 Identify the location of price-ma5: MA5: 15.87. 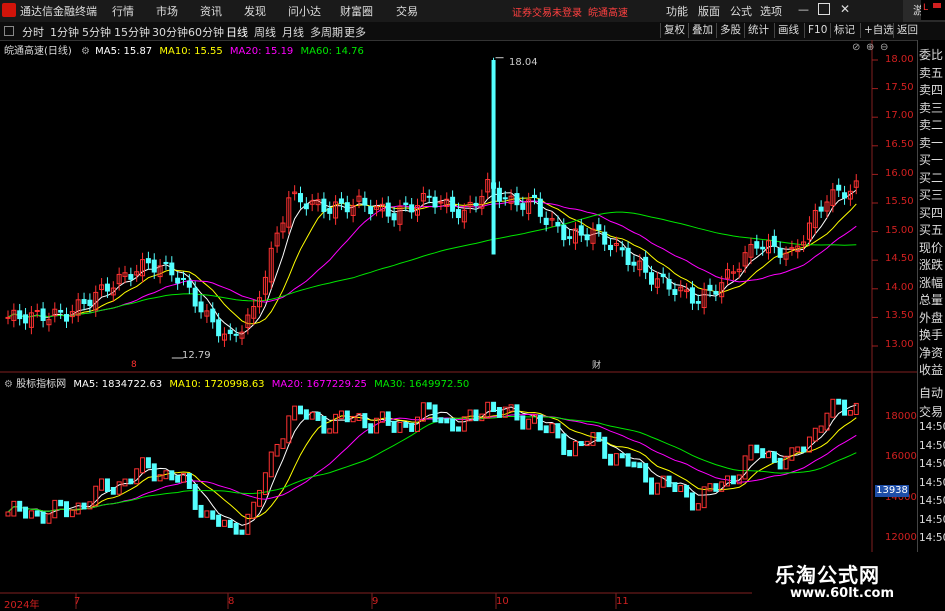
(124, 51).